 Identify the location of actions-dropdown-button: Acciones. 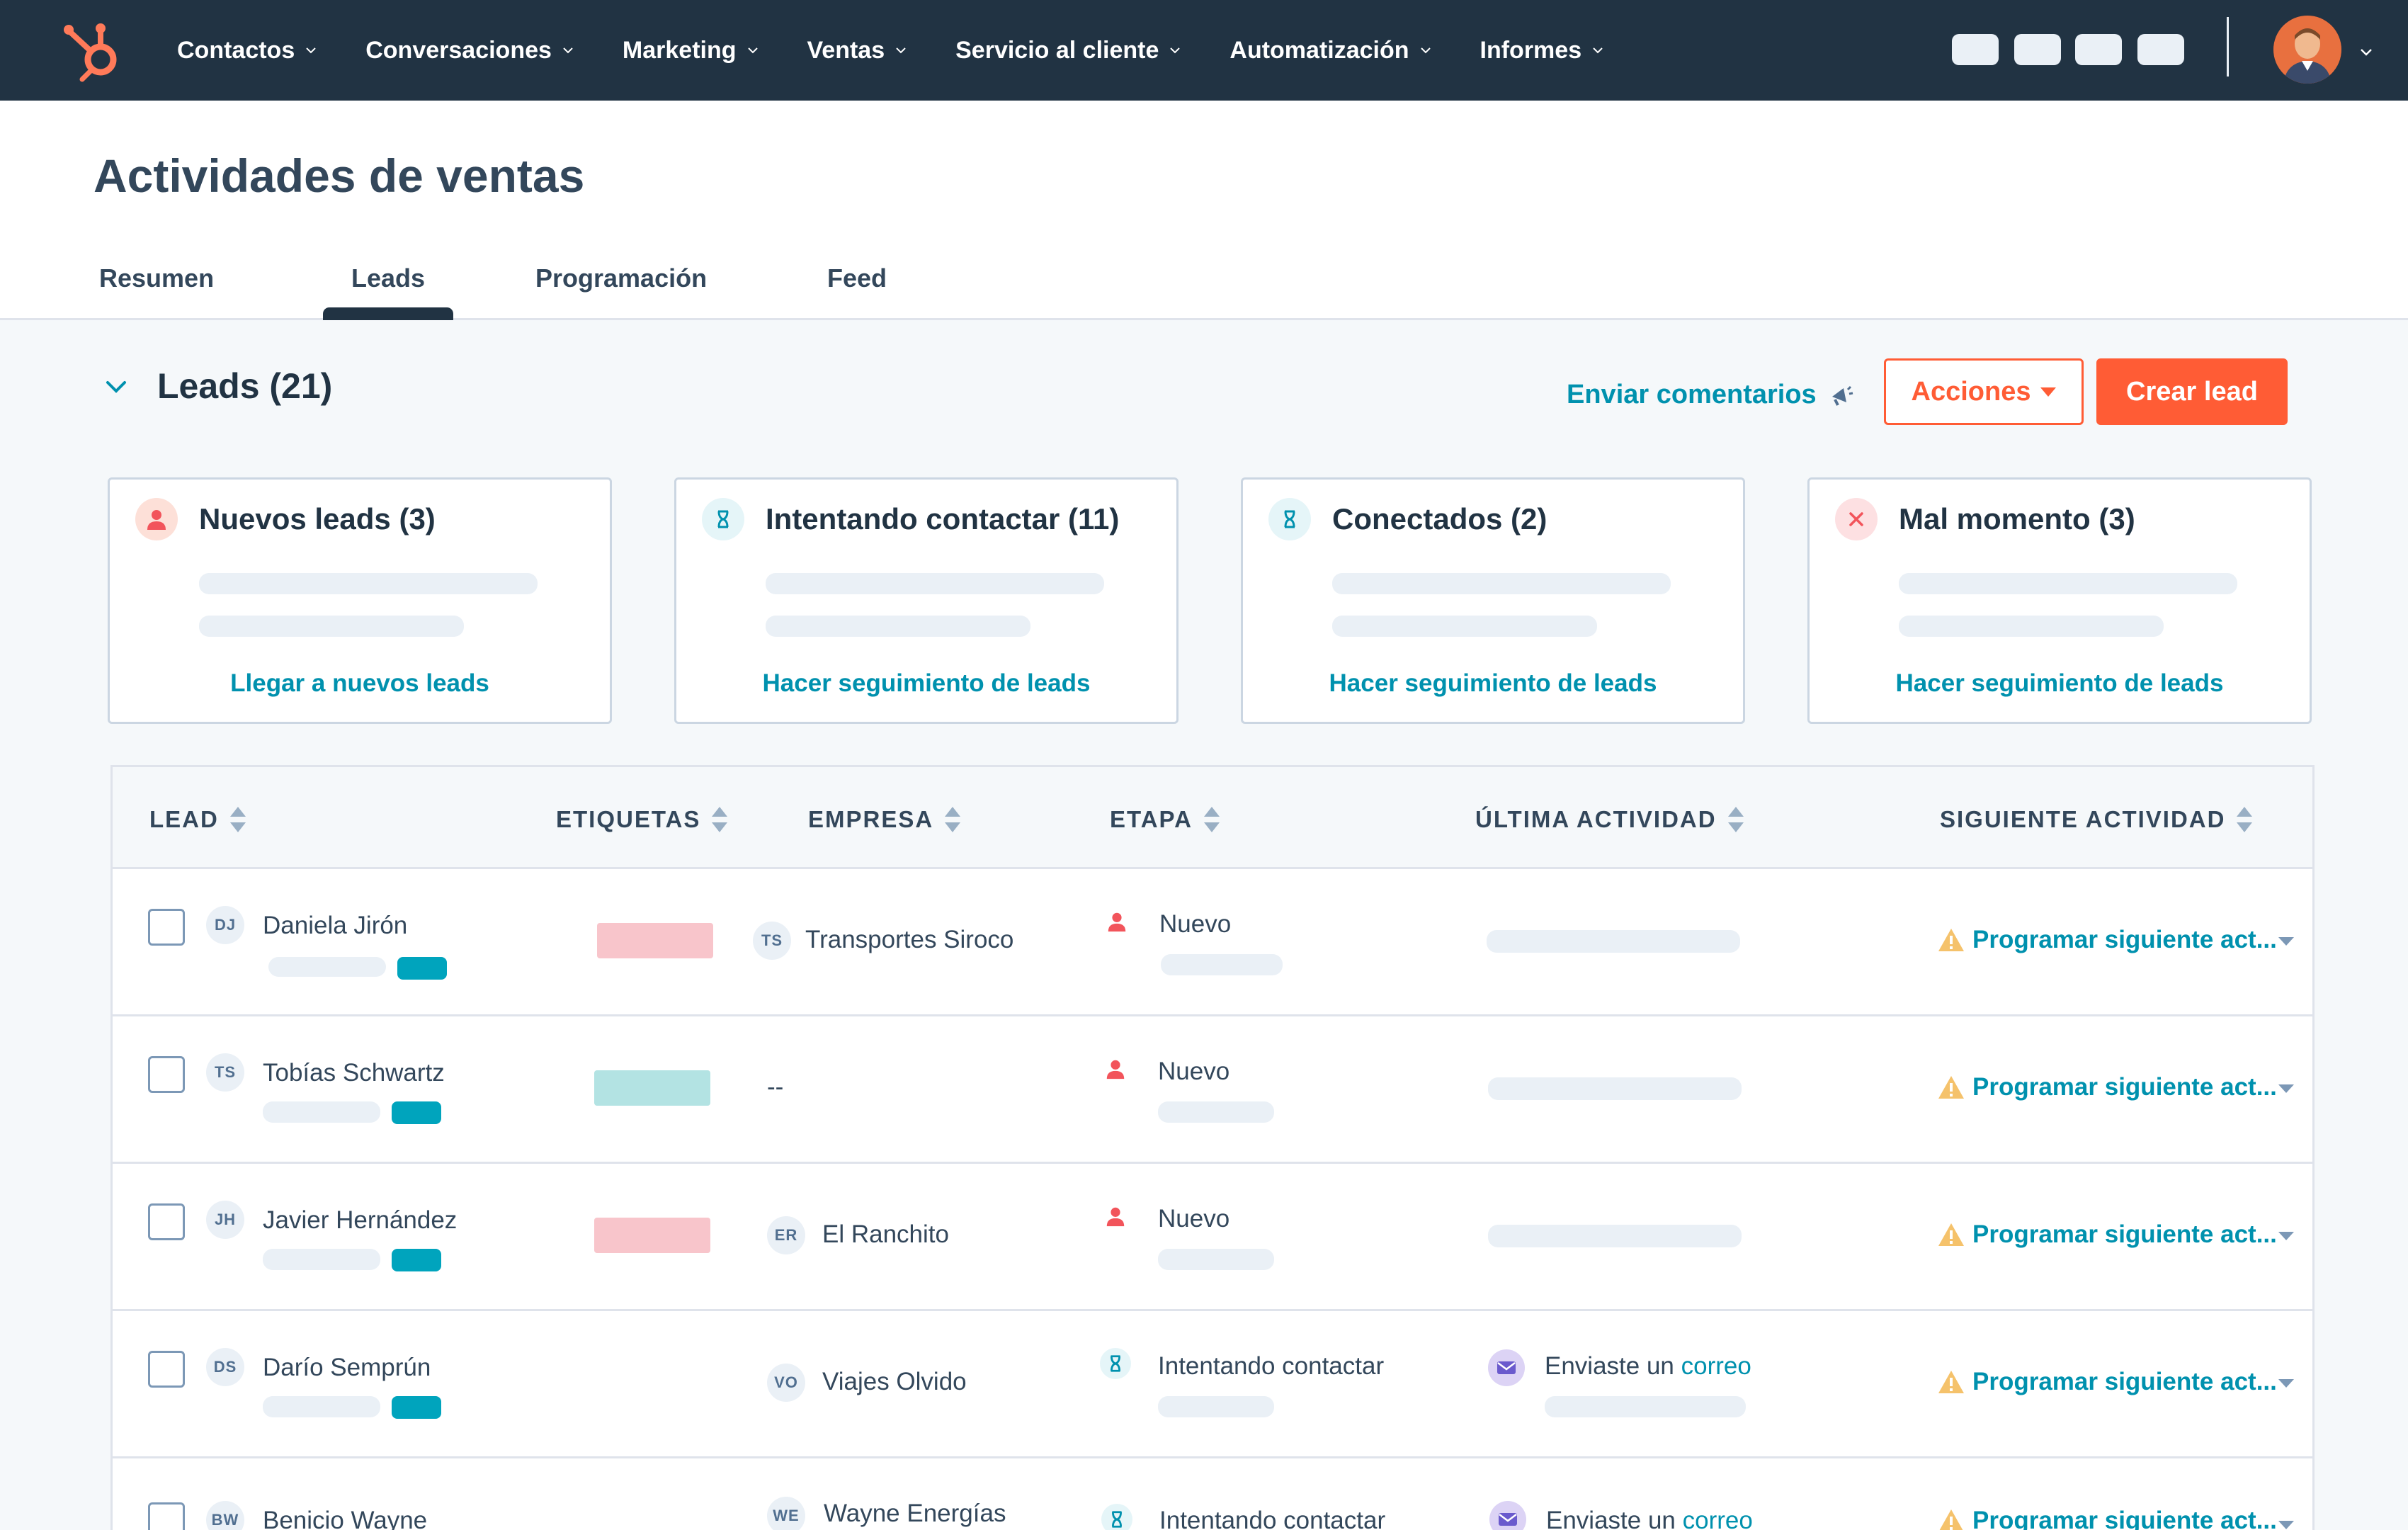
(1984, 392).